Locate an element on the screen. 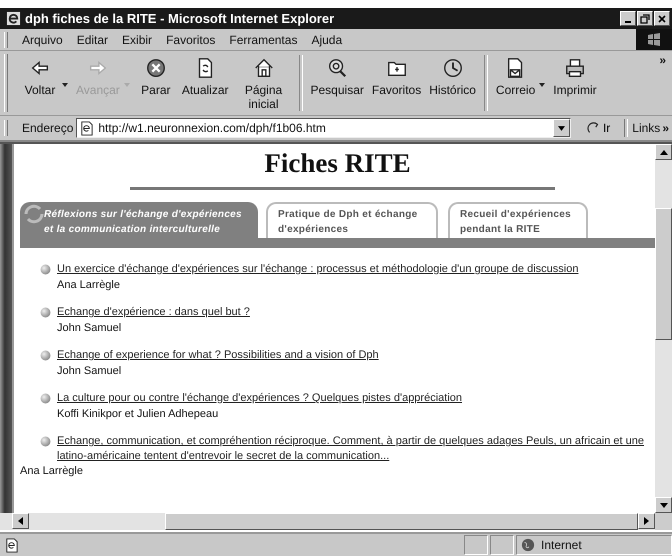 This screenshot has height=556, width=672. search-icon is located at coordinates (337, 68).